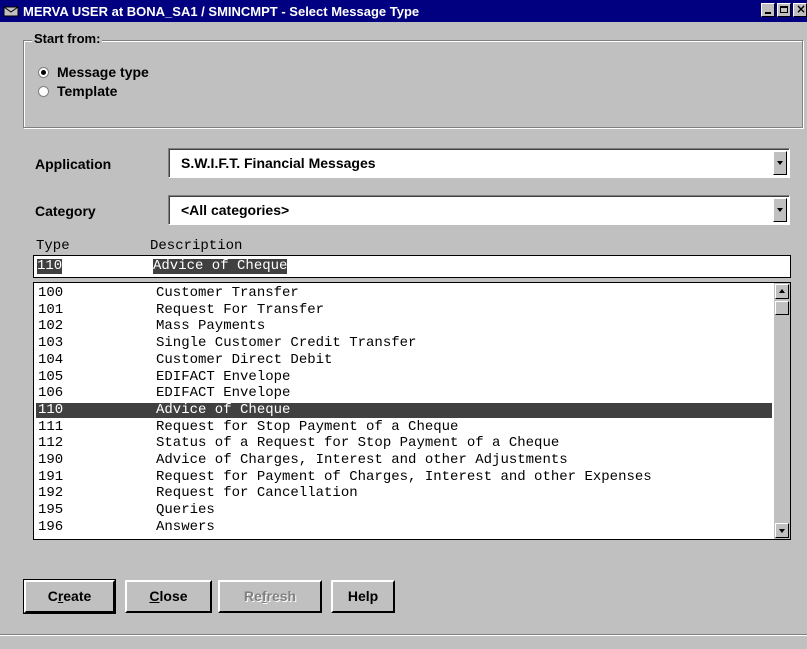  Describe the element at coordinates (52, 596) in the screenshot. I see `create-label-pre: C` at that location.